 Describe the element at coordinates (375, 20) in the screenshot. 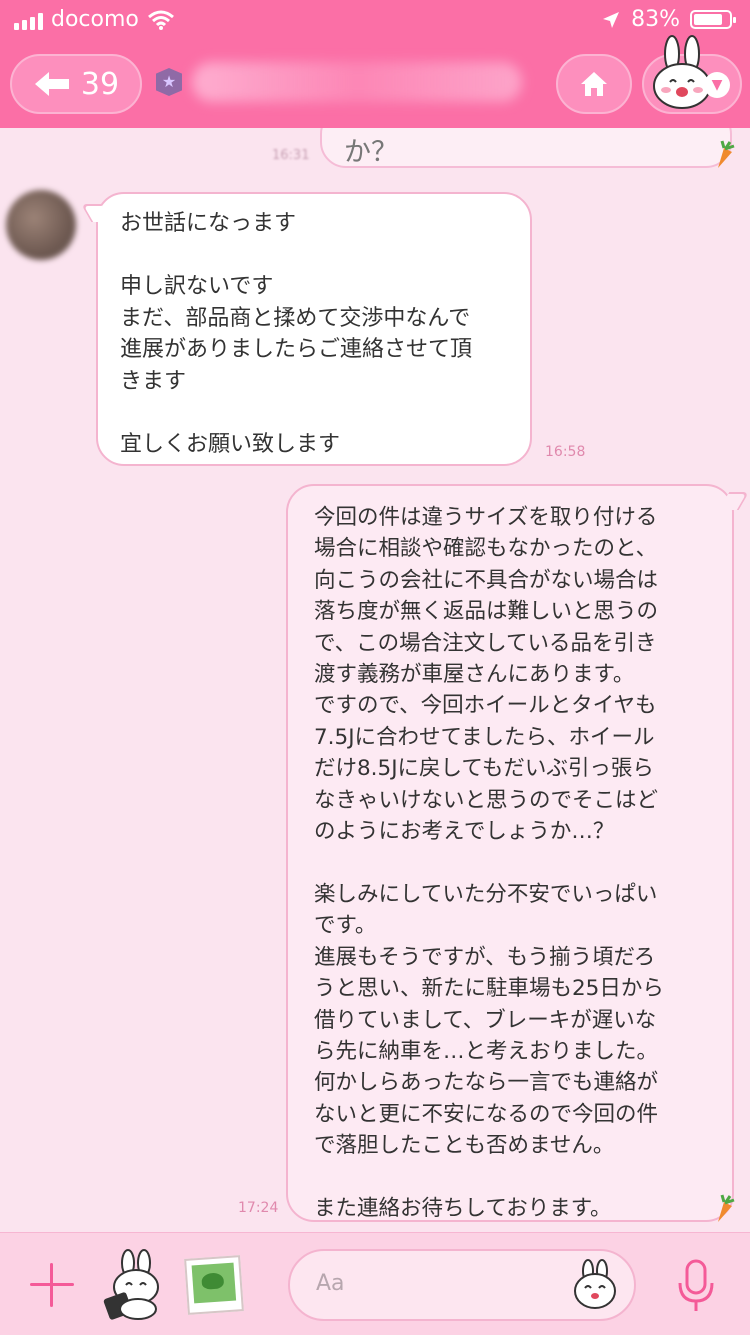

I see `status-bar: docomo 83%` at that location.